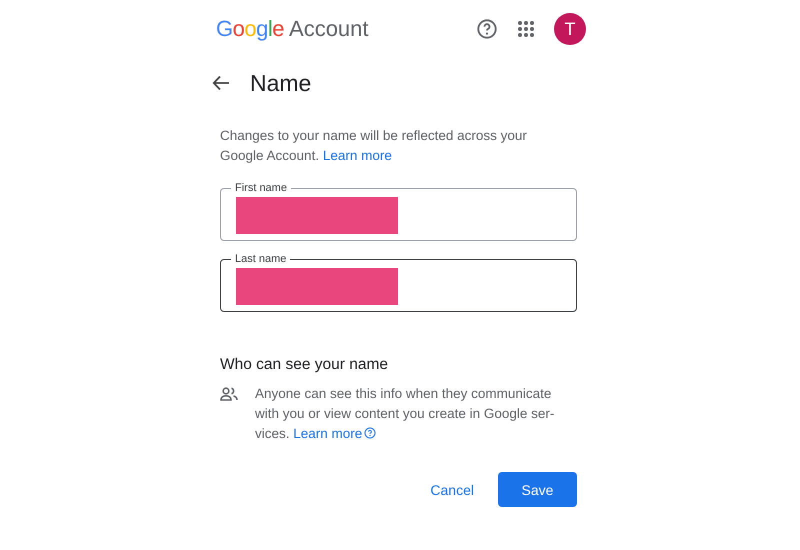  What do you see at coordinates (398, 282) in the screenshot?
I see `name-field: Last name` at bounding box center [398, 282].